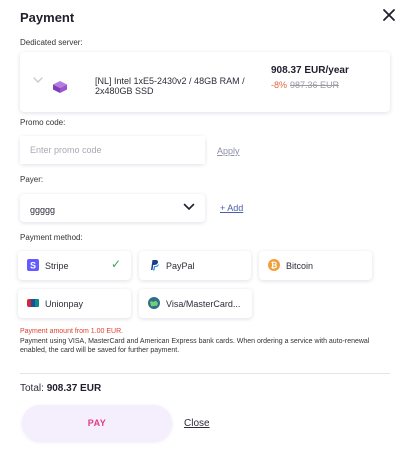 The image size is (411, 450). I want to click on svg-text: S, so click(33, 266).